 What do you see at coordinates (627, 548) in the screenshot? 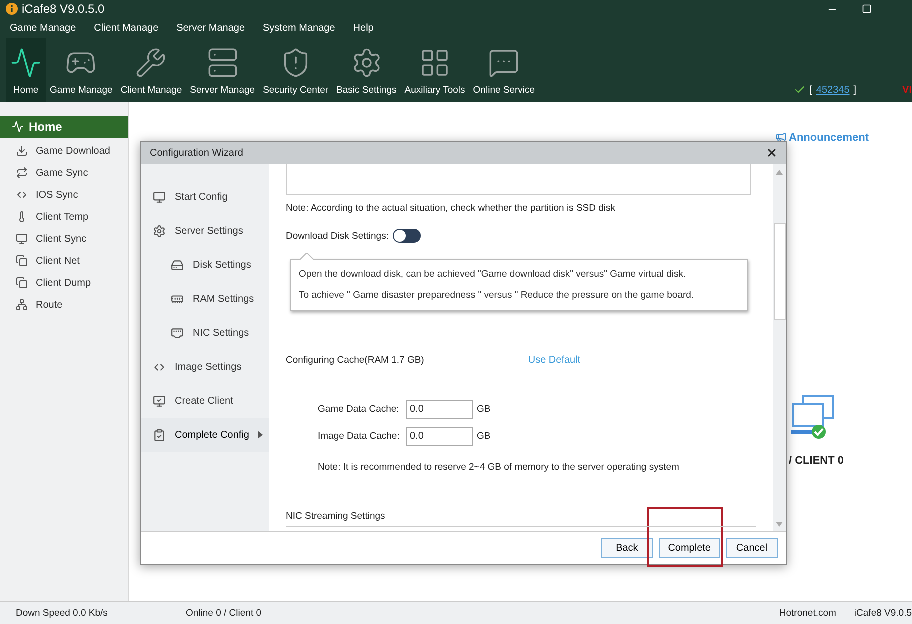
I see `dialog-button: Back` at bounding box center [627, 548].